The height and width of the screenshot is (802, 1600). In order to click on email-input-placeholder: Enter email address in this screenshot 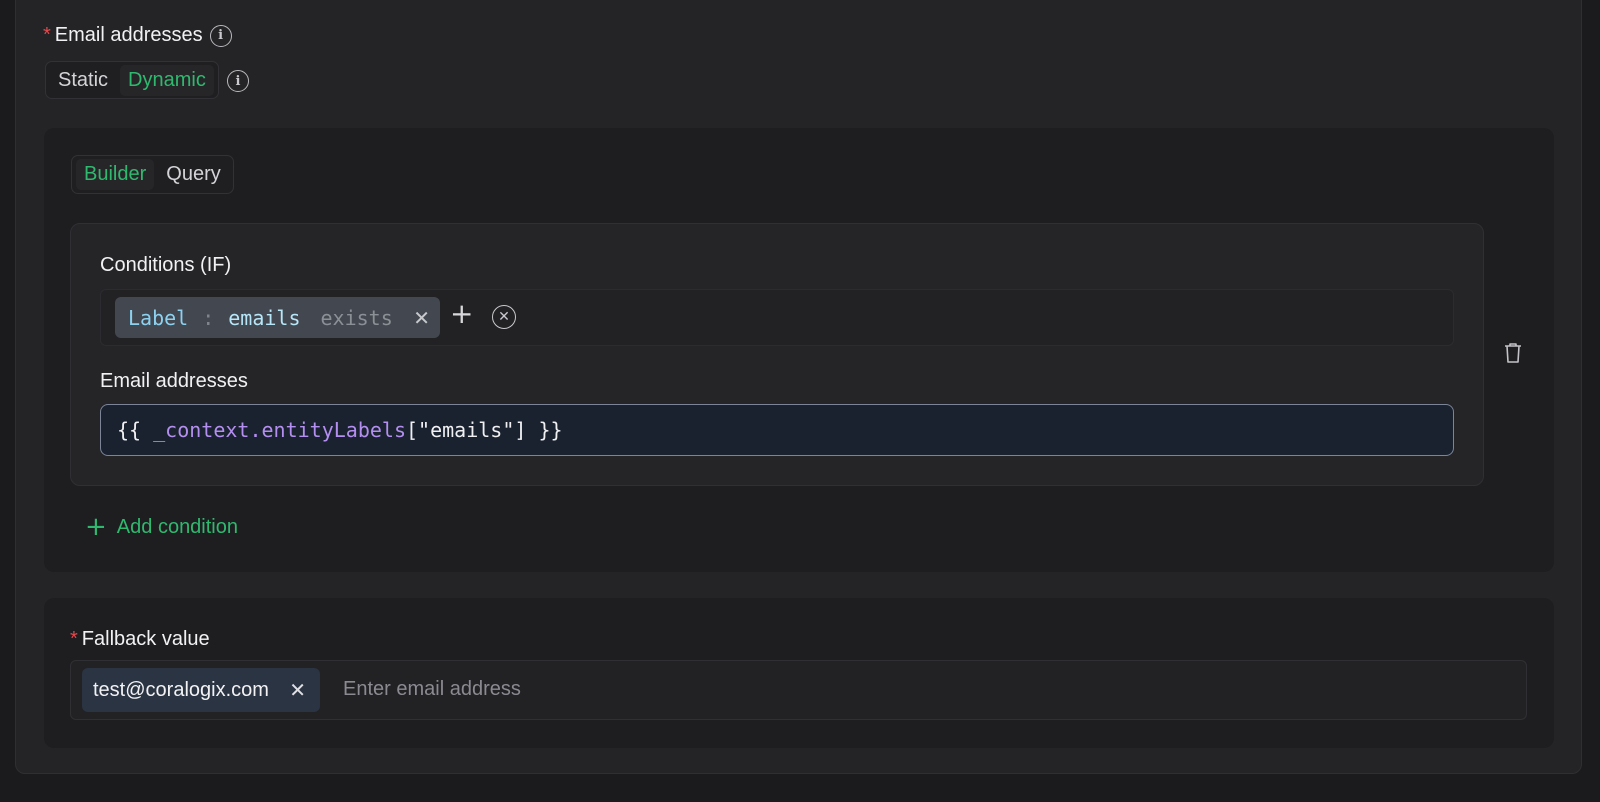, I will do `click(432, 689)`.